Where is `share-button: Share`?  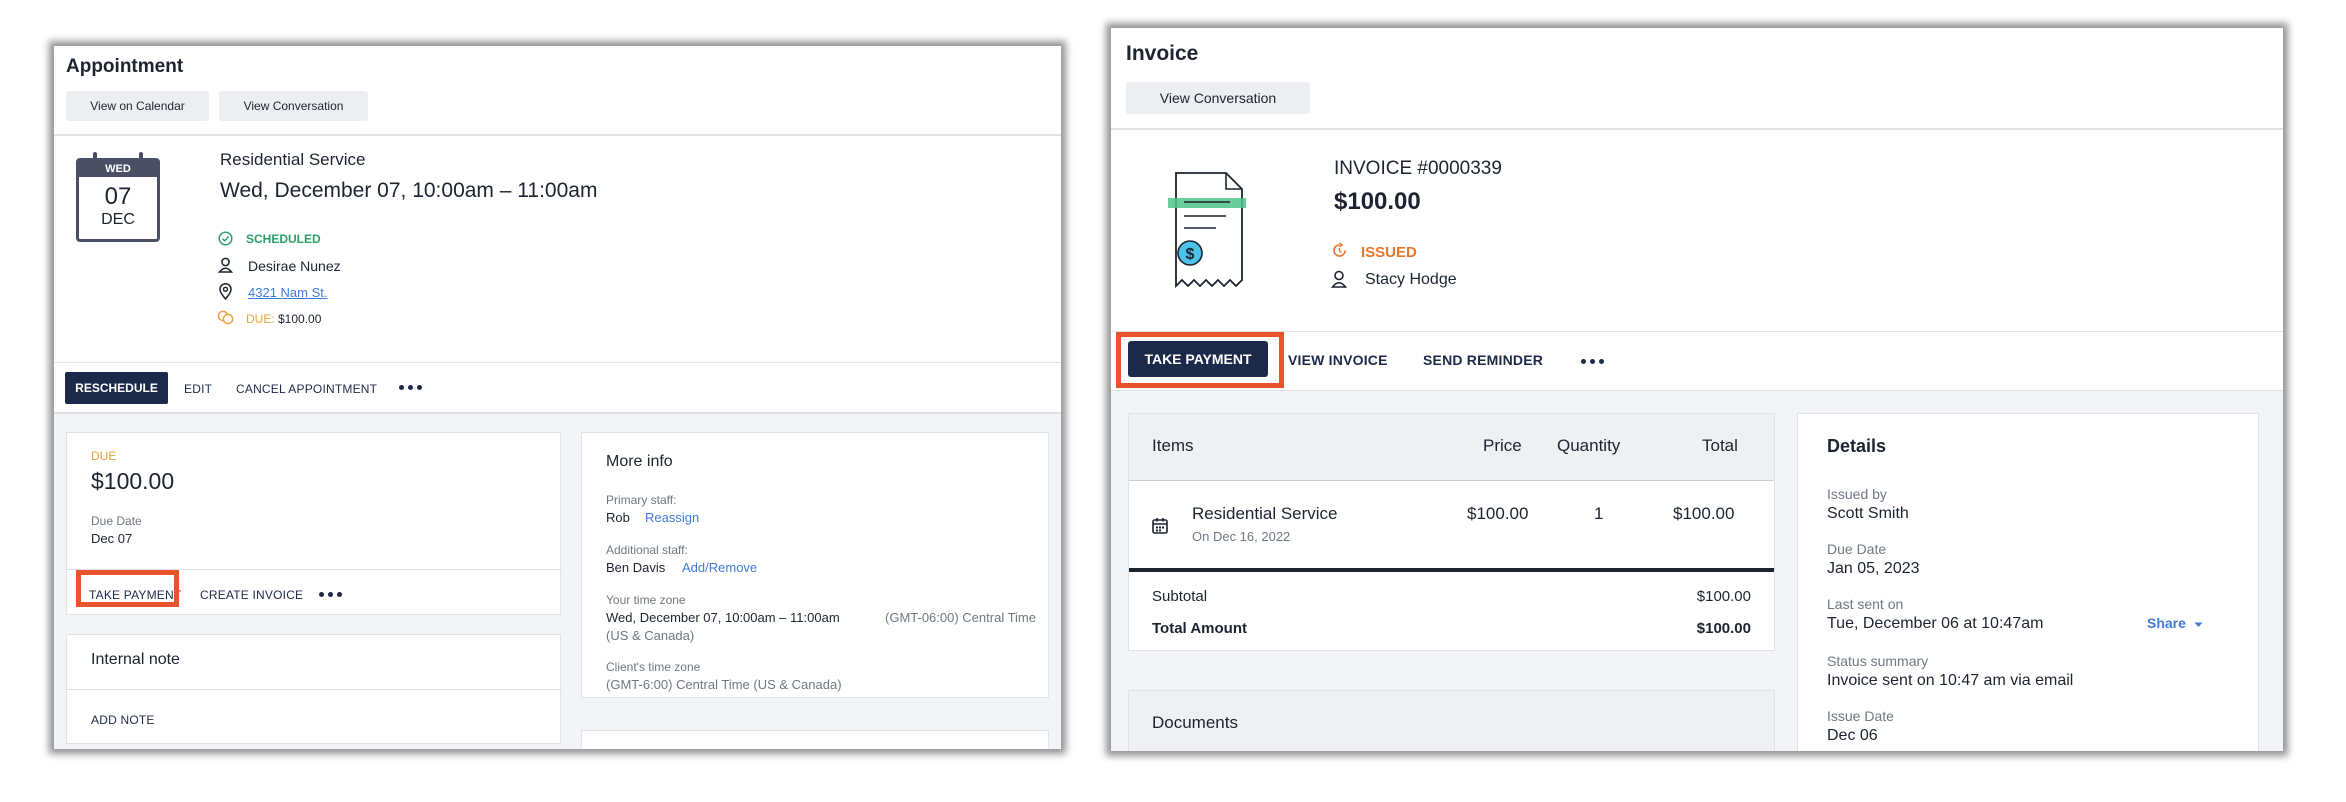
share-button: Share is located at coordinates (2175, 623).